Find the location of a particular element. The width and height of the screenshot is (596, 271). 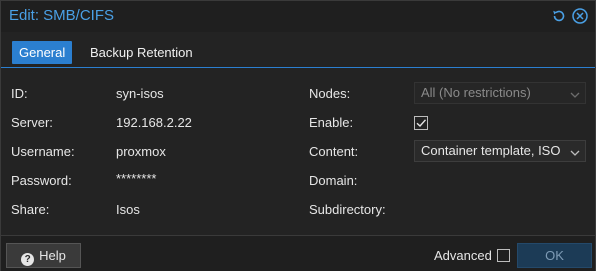

dialog-title: Edit: SMB/CIFS is located at coordinates (62, 15).